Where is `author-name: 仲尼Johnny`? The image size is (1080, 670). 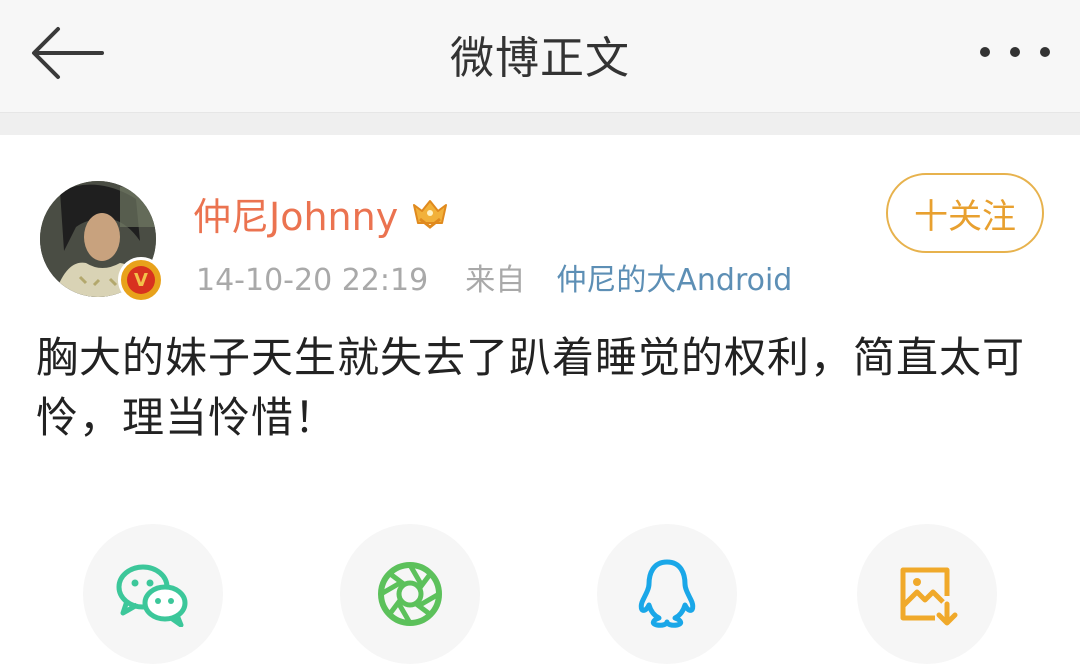
author-name: 仲尼Johnny is located at coordinates (321, 213).